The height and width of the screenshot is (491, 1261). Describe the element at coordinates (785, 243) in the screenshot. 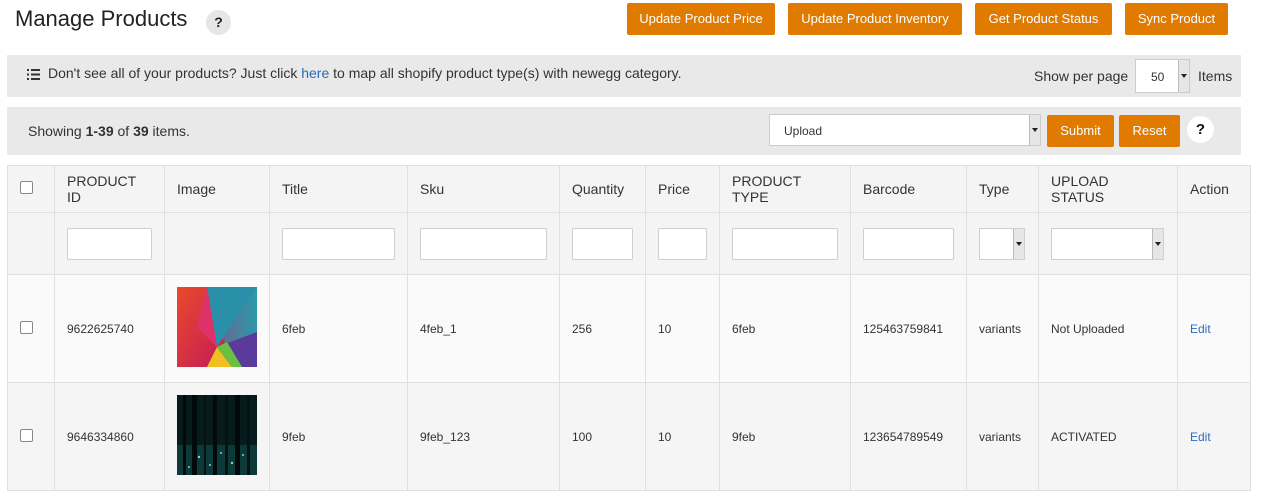

I see `product-type-filter-input` at that location.